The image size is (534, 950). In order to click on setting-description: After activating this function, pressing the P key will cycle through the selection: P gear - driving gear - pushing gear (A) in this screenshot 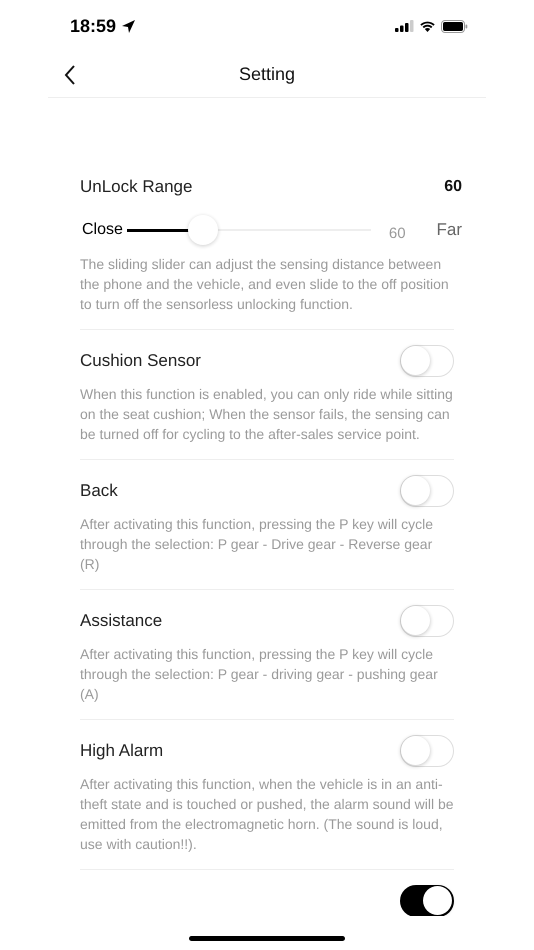, I will do `click(259, 674)`.